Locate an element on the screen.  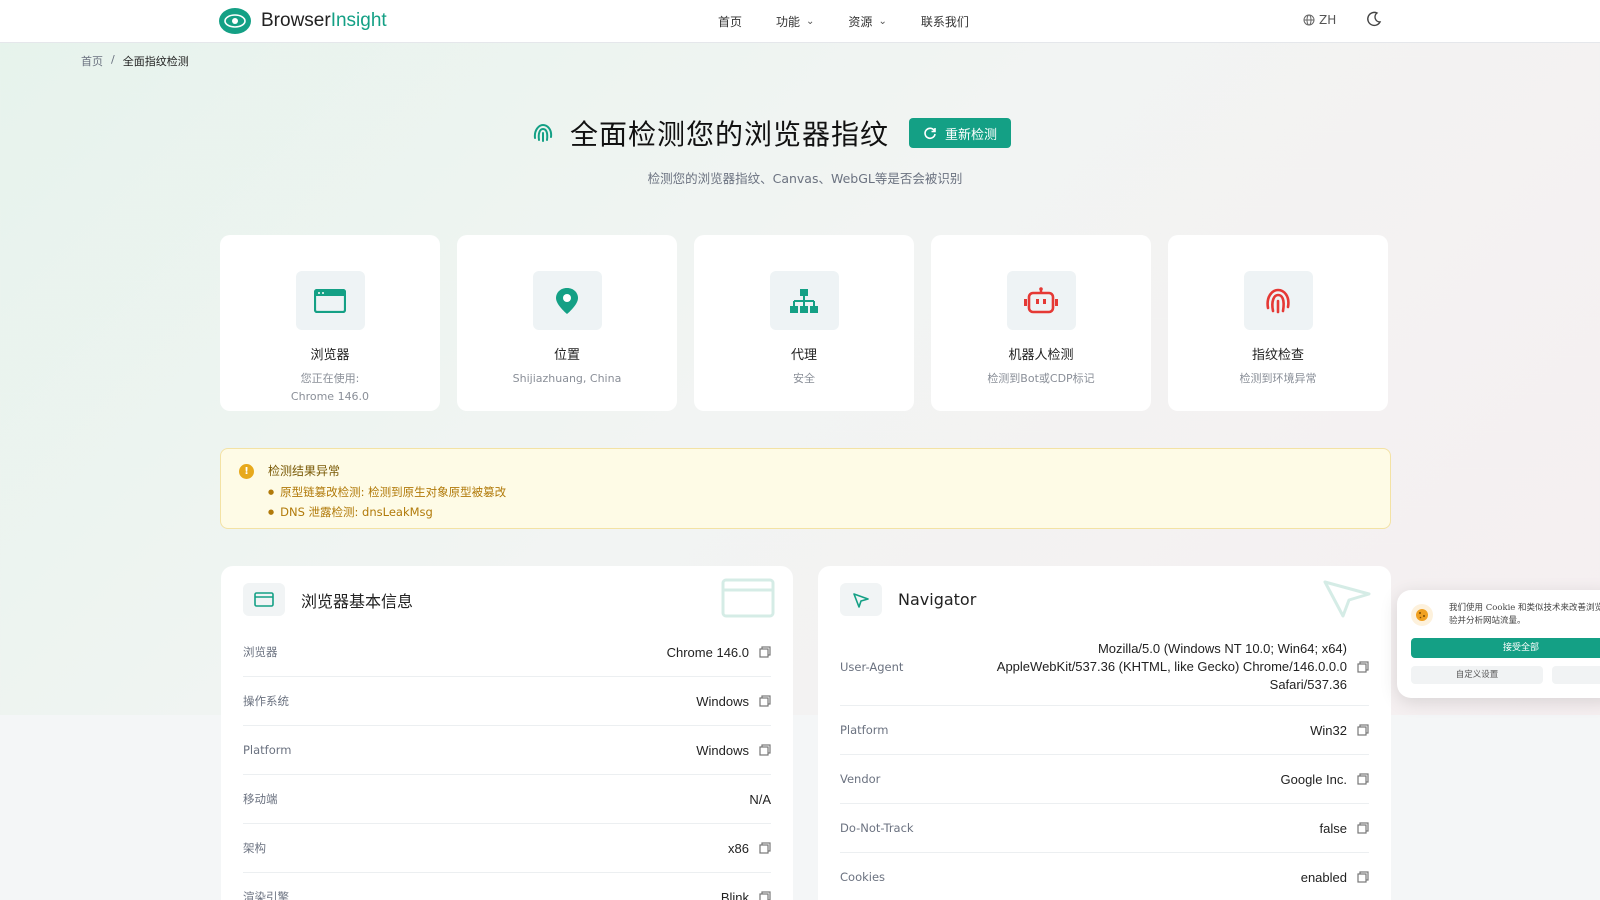
globe-icon is located at coordinates (1309, 20).